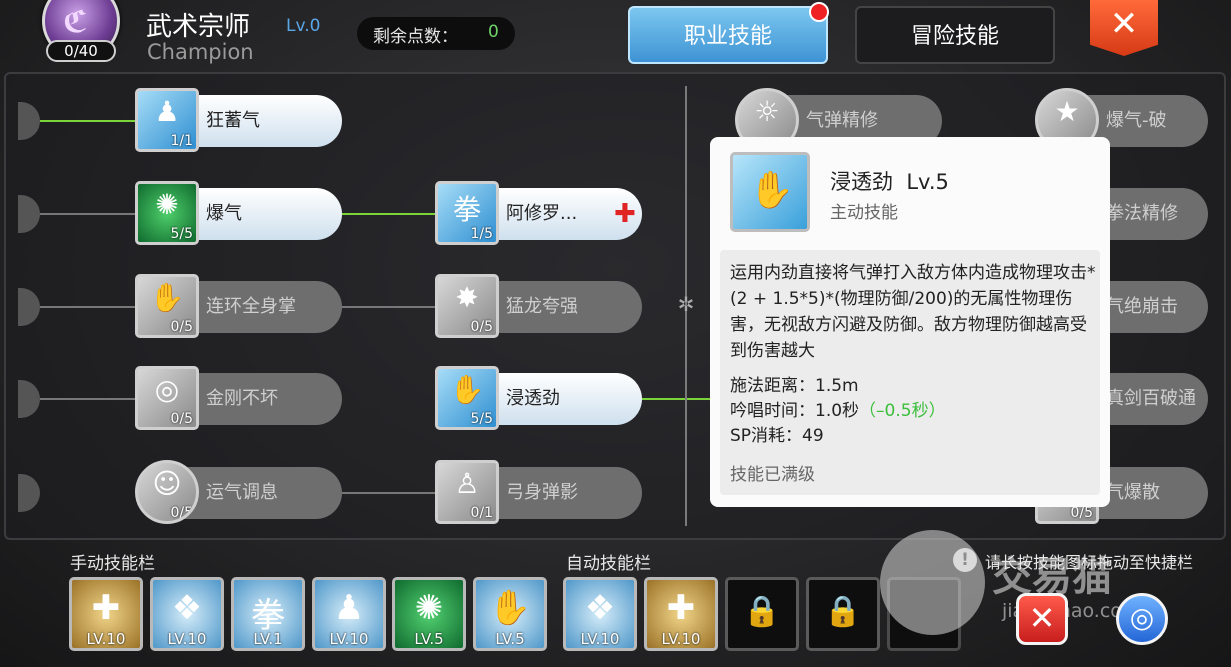 The width and height of the screenshot is (1231, 667). I want to click on skill-name: 爆气, so click(224, 213).